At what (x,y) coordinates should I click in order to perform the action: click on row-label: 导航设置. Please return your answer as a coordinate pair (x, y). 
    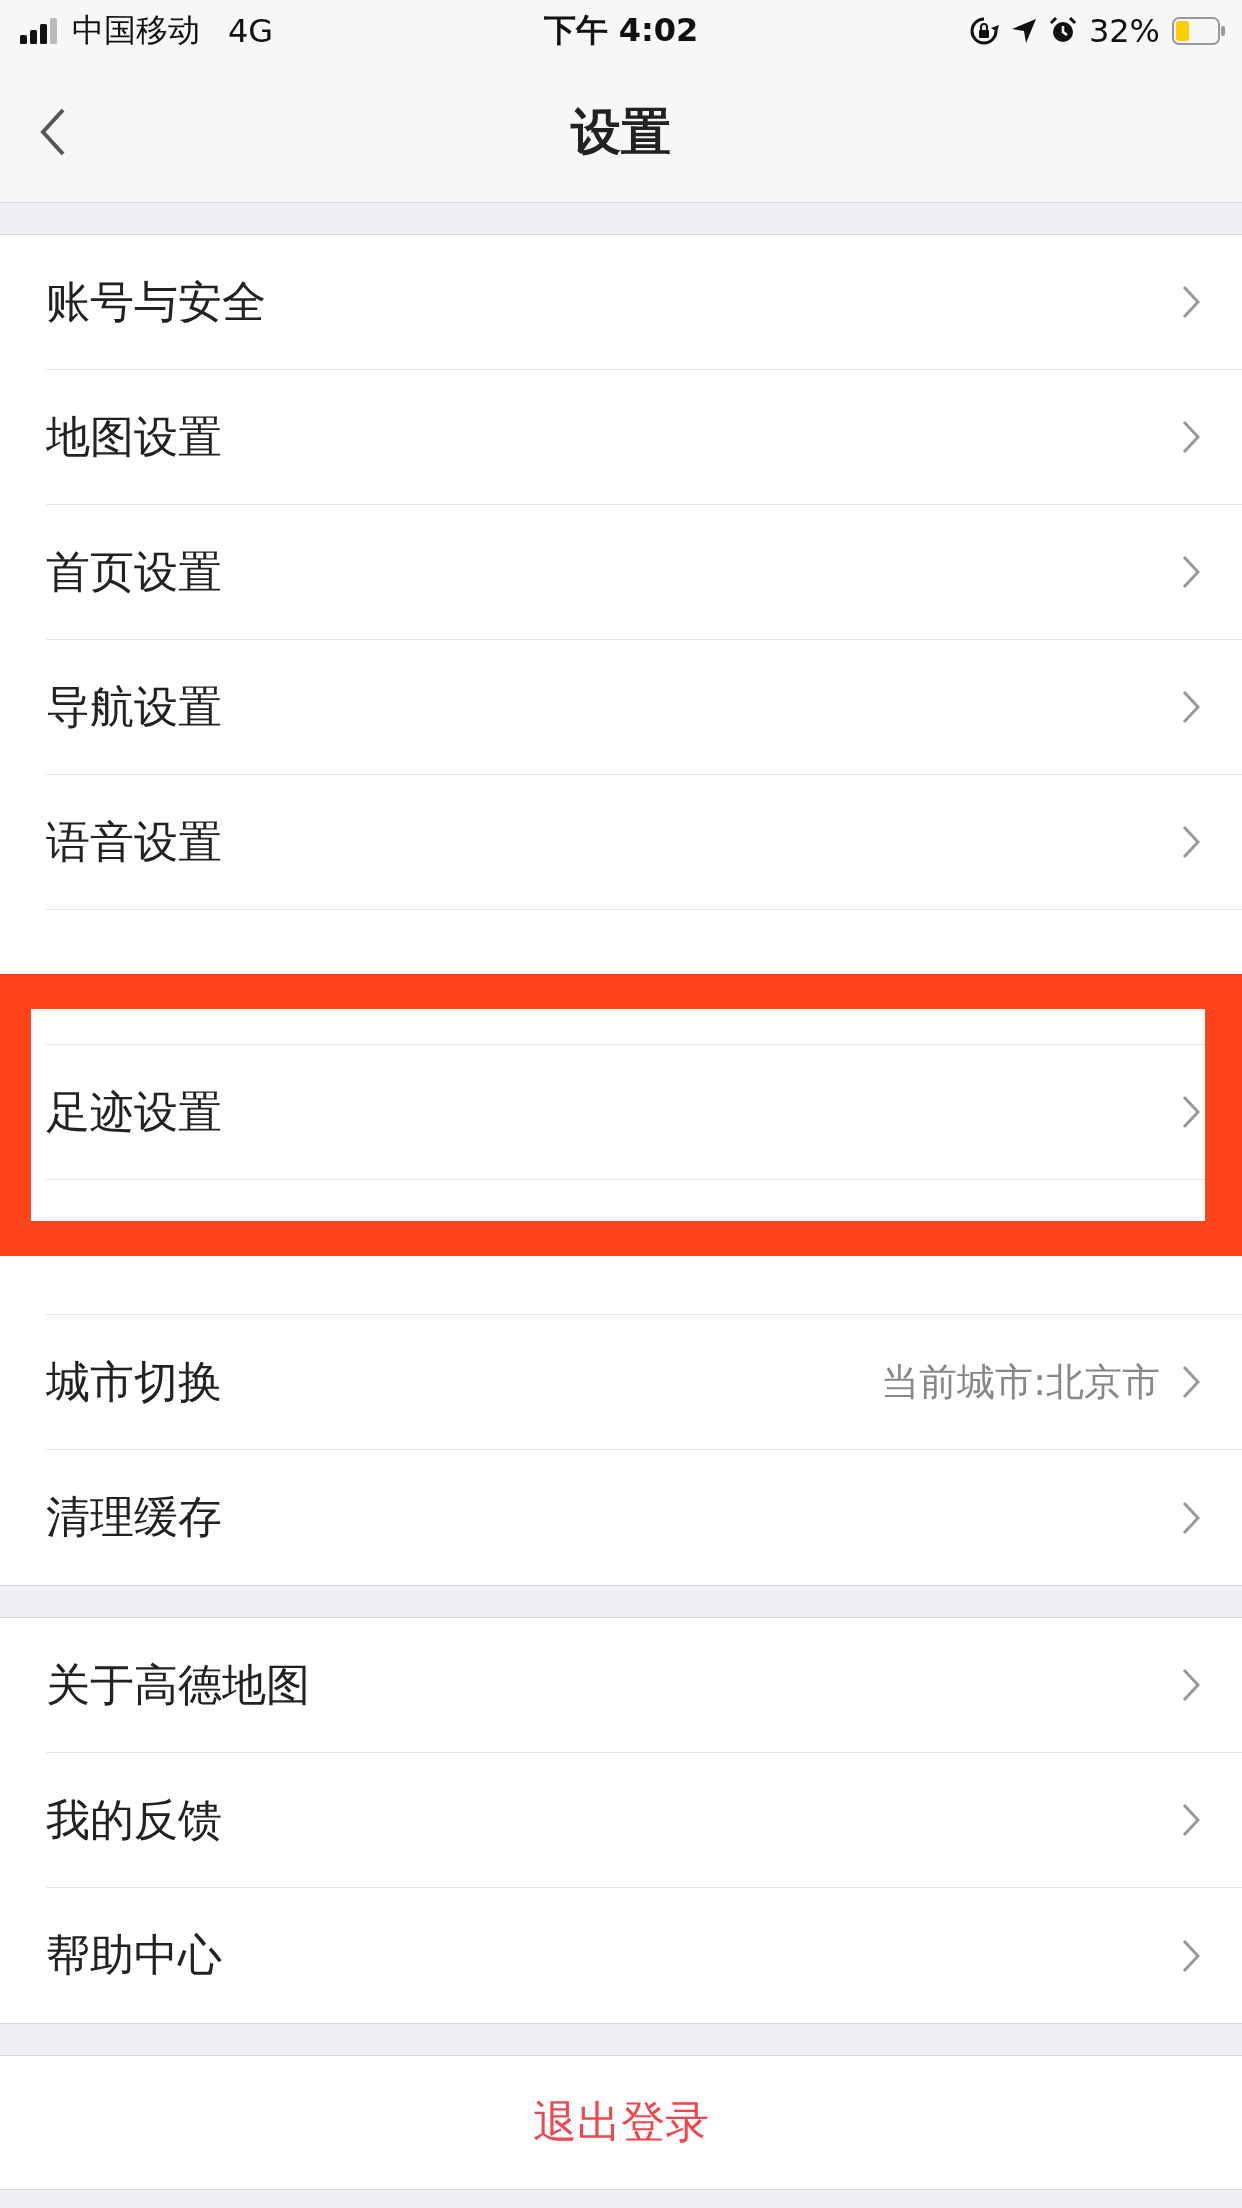
    Looking at the image, I should click on (134, 706).